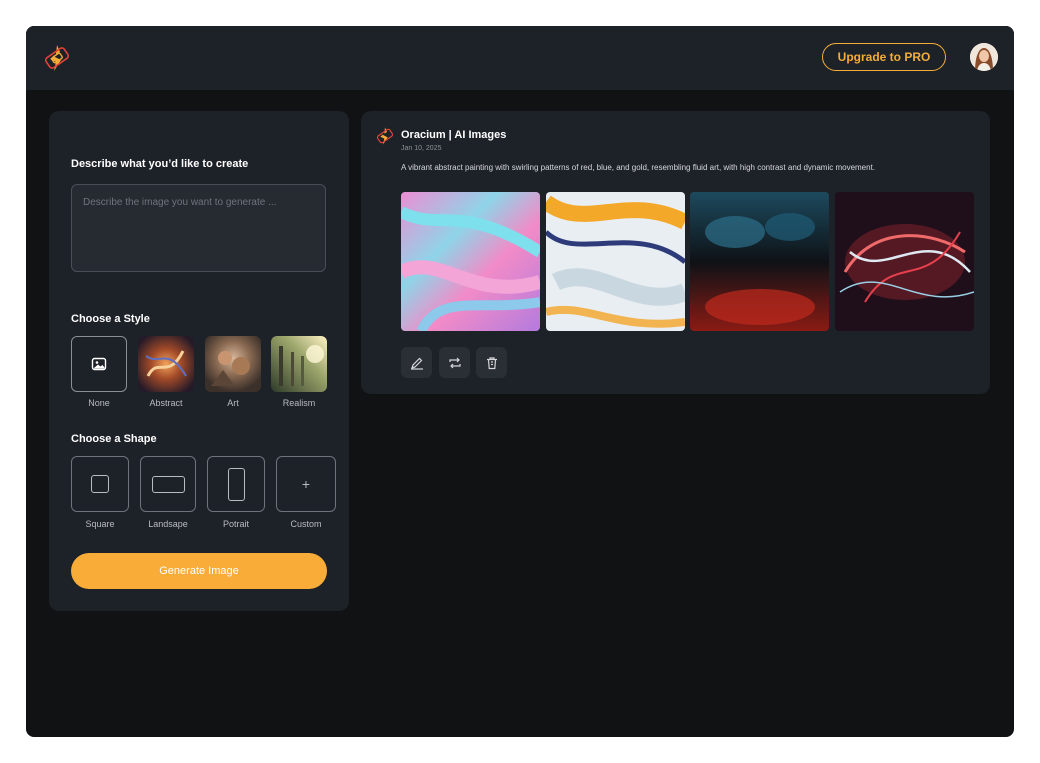  I want to click on image-icon, so click(99, 364).